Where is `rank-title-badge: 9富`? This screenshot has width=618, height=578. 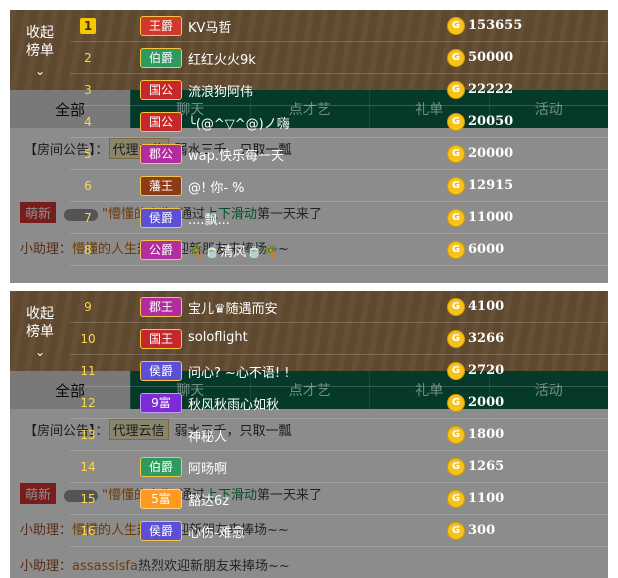
rank-title-badge: 9富 is located at coordinates (161, 403).